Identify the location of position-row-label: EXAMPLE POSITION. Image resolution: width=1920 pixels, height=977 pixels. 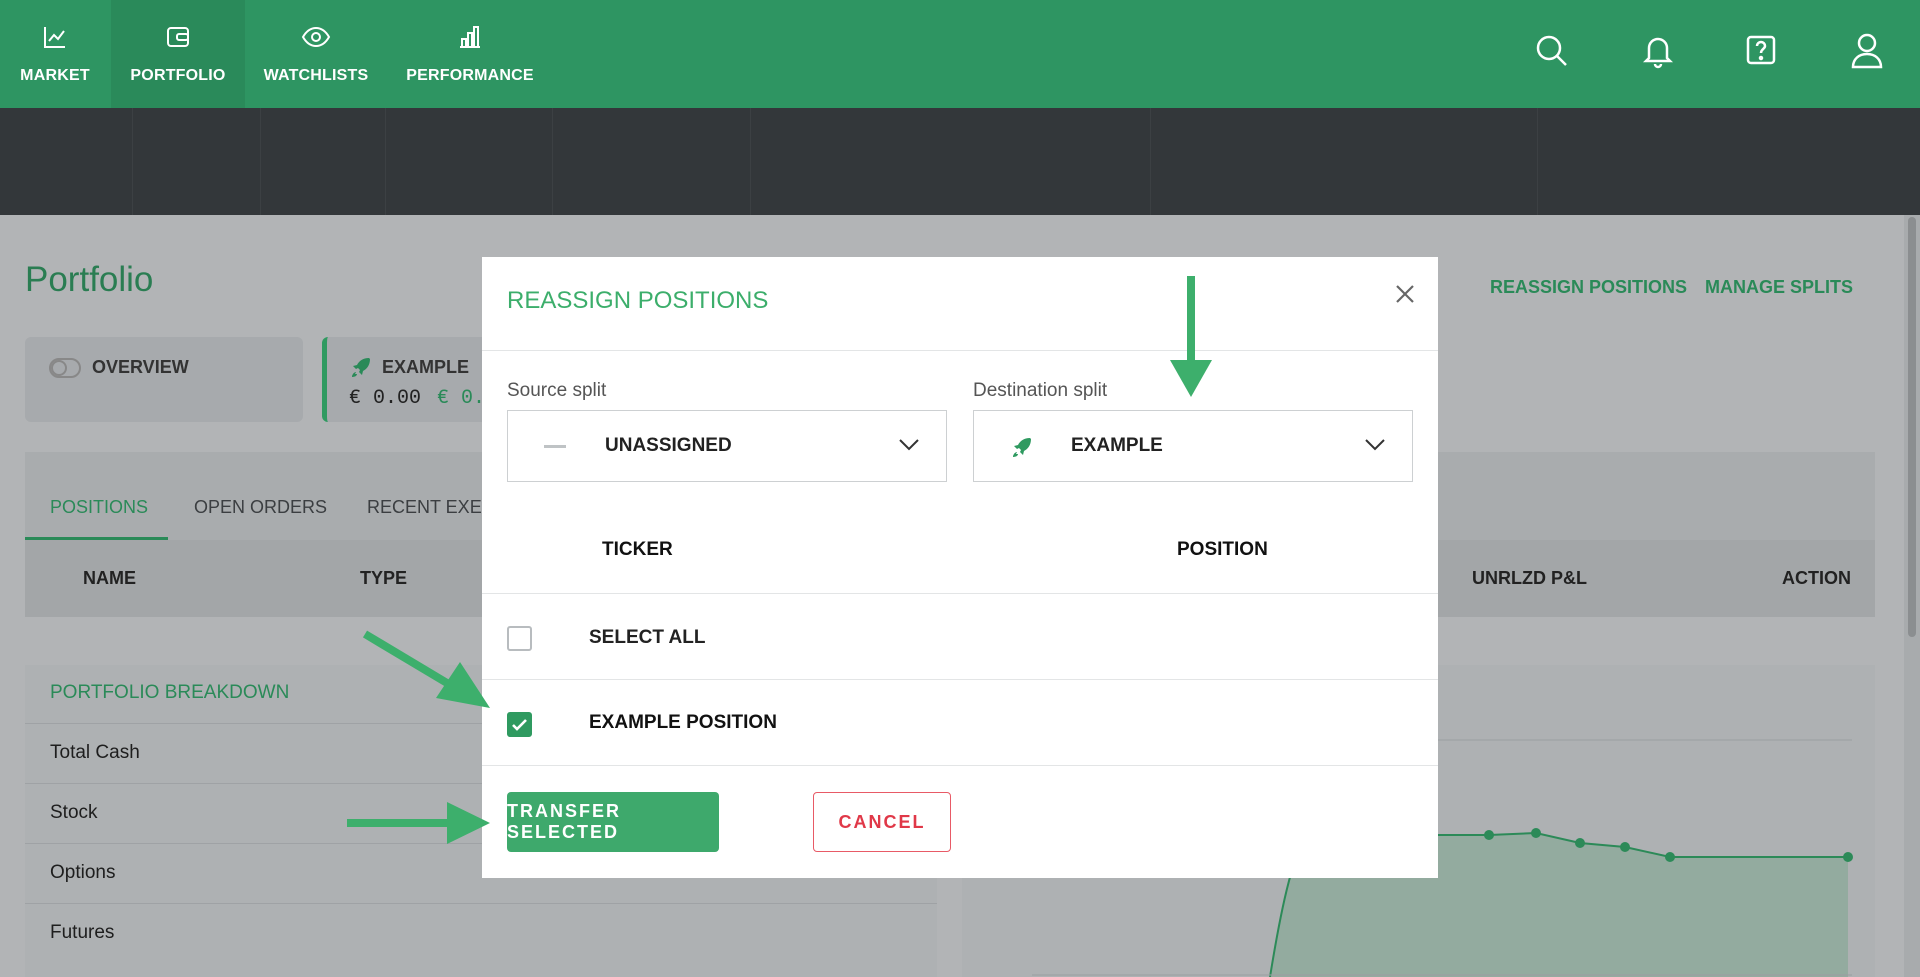
(683, 722).